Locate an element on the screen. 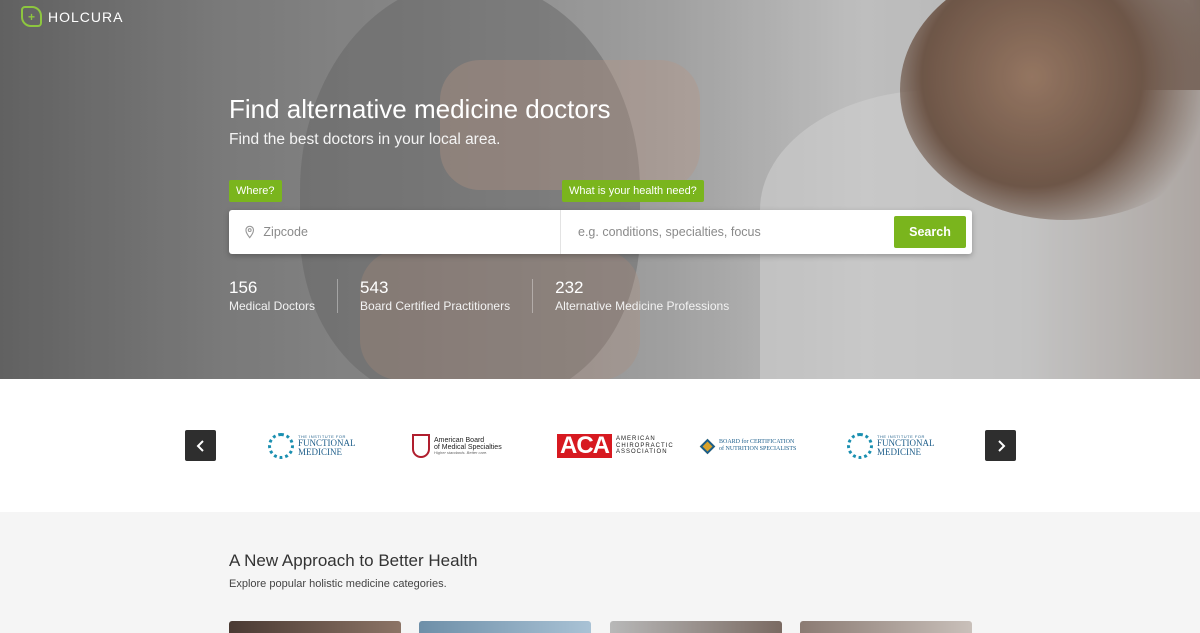  stat-label: Medical Doctors is located at coordinates (272, 306).